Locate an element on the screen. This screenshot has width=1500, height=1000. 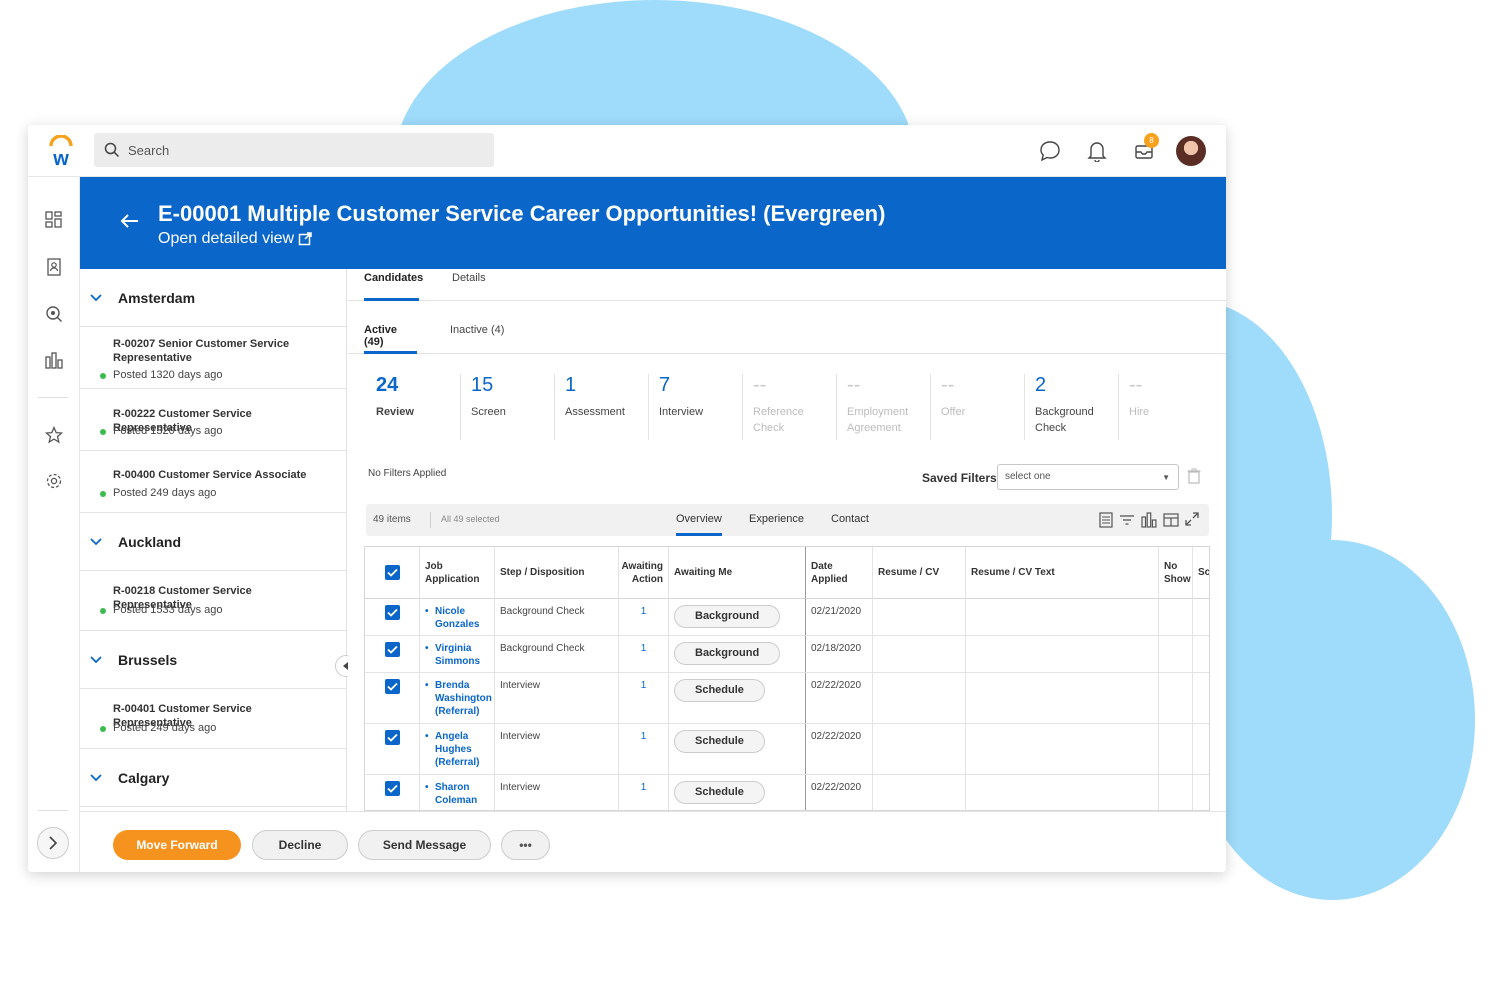
profile-document-icon is located at coordinates (54, 267).